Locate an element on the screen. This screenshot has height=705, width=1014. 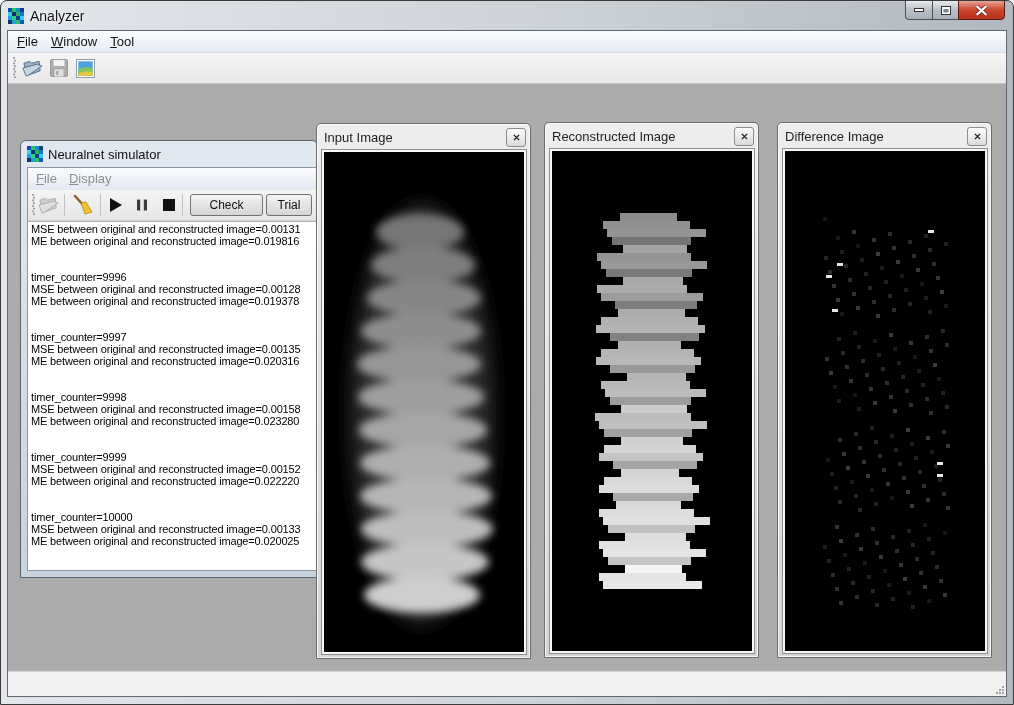
broom-icon is located at coordinates (83, 205).